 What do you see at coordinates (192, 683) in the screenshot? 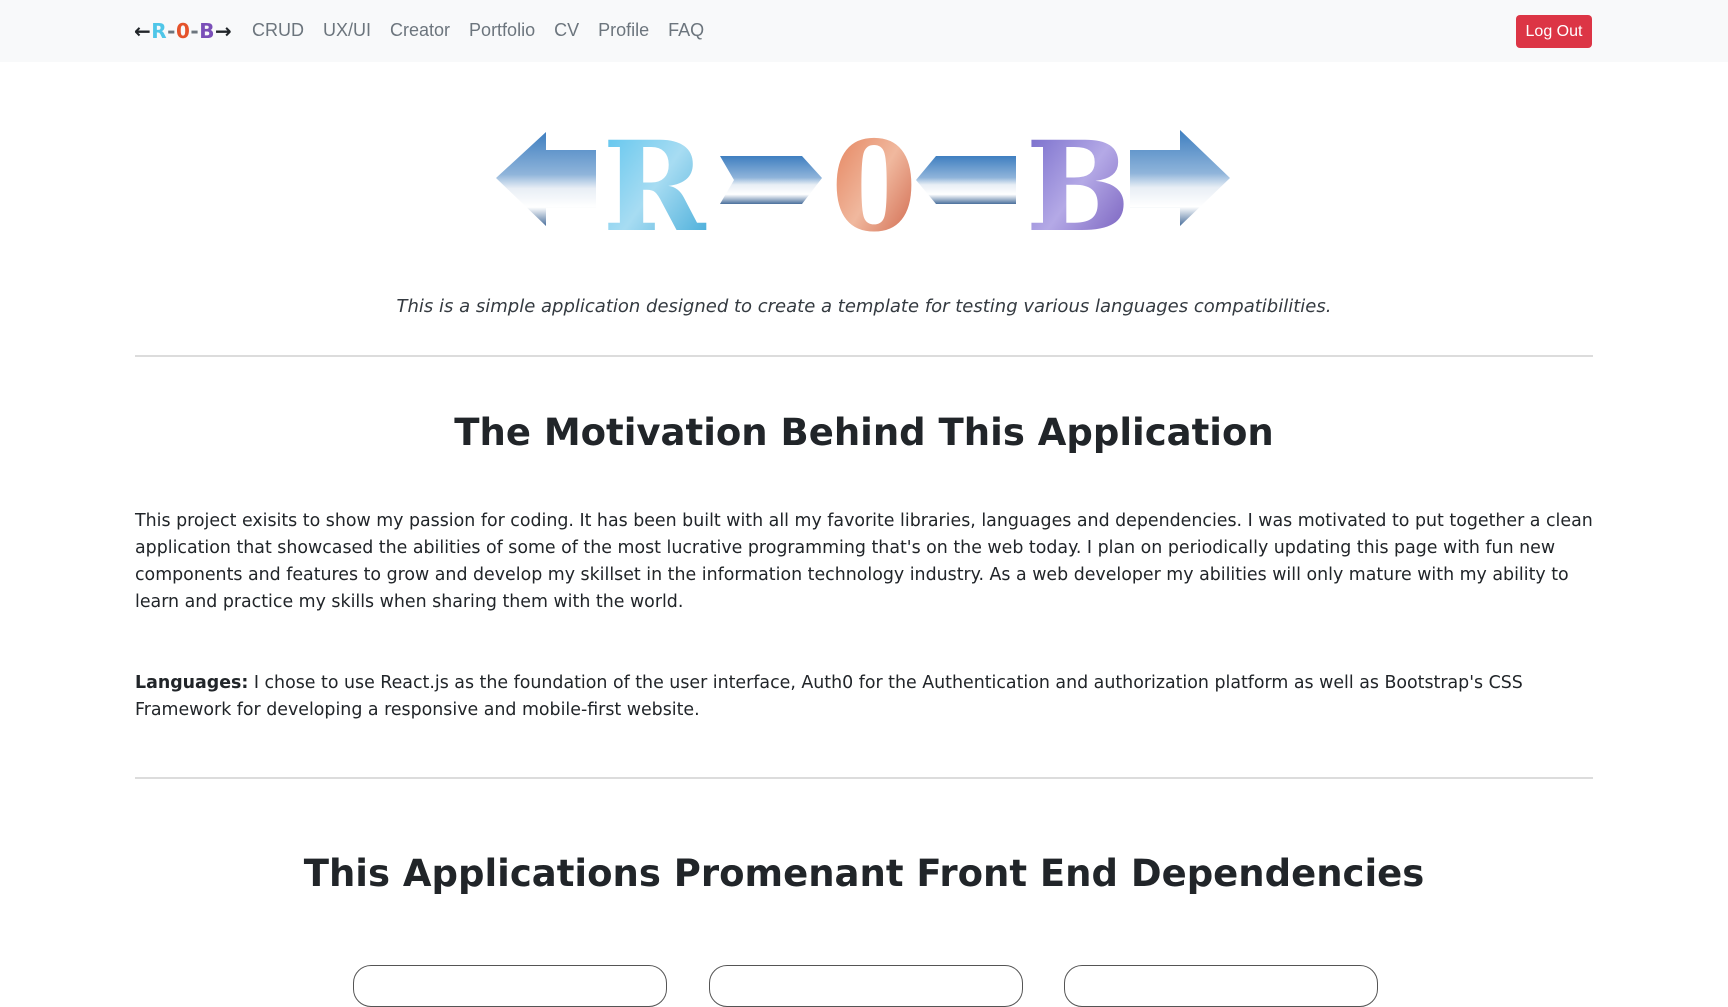
I see `languages-label: Languages:` at bounding box center [192, 683].